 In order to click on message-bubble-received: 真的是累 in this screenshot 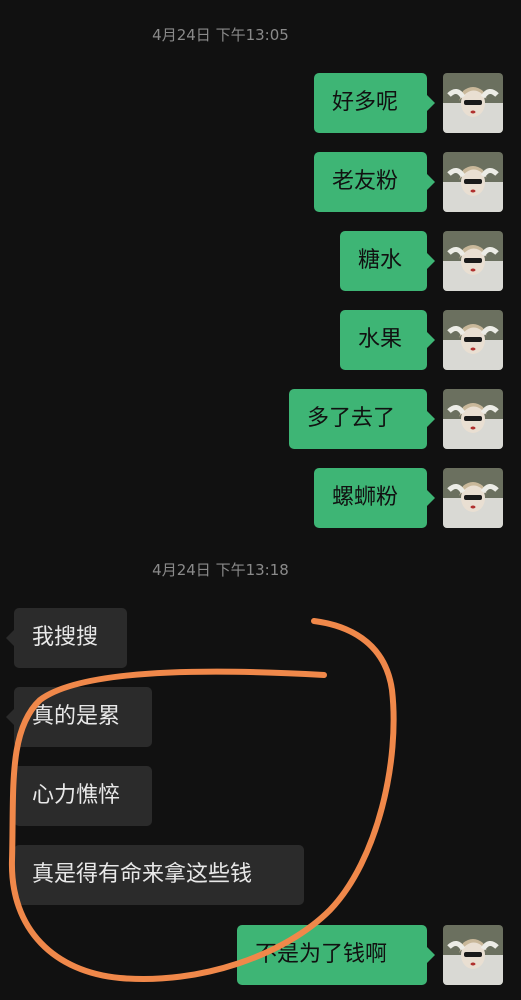, I will do `click(83, 717)`.